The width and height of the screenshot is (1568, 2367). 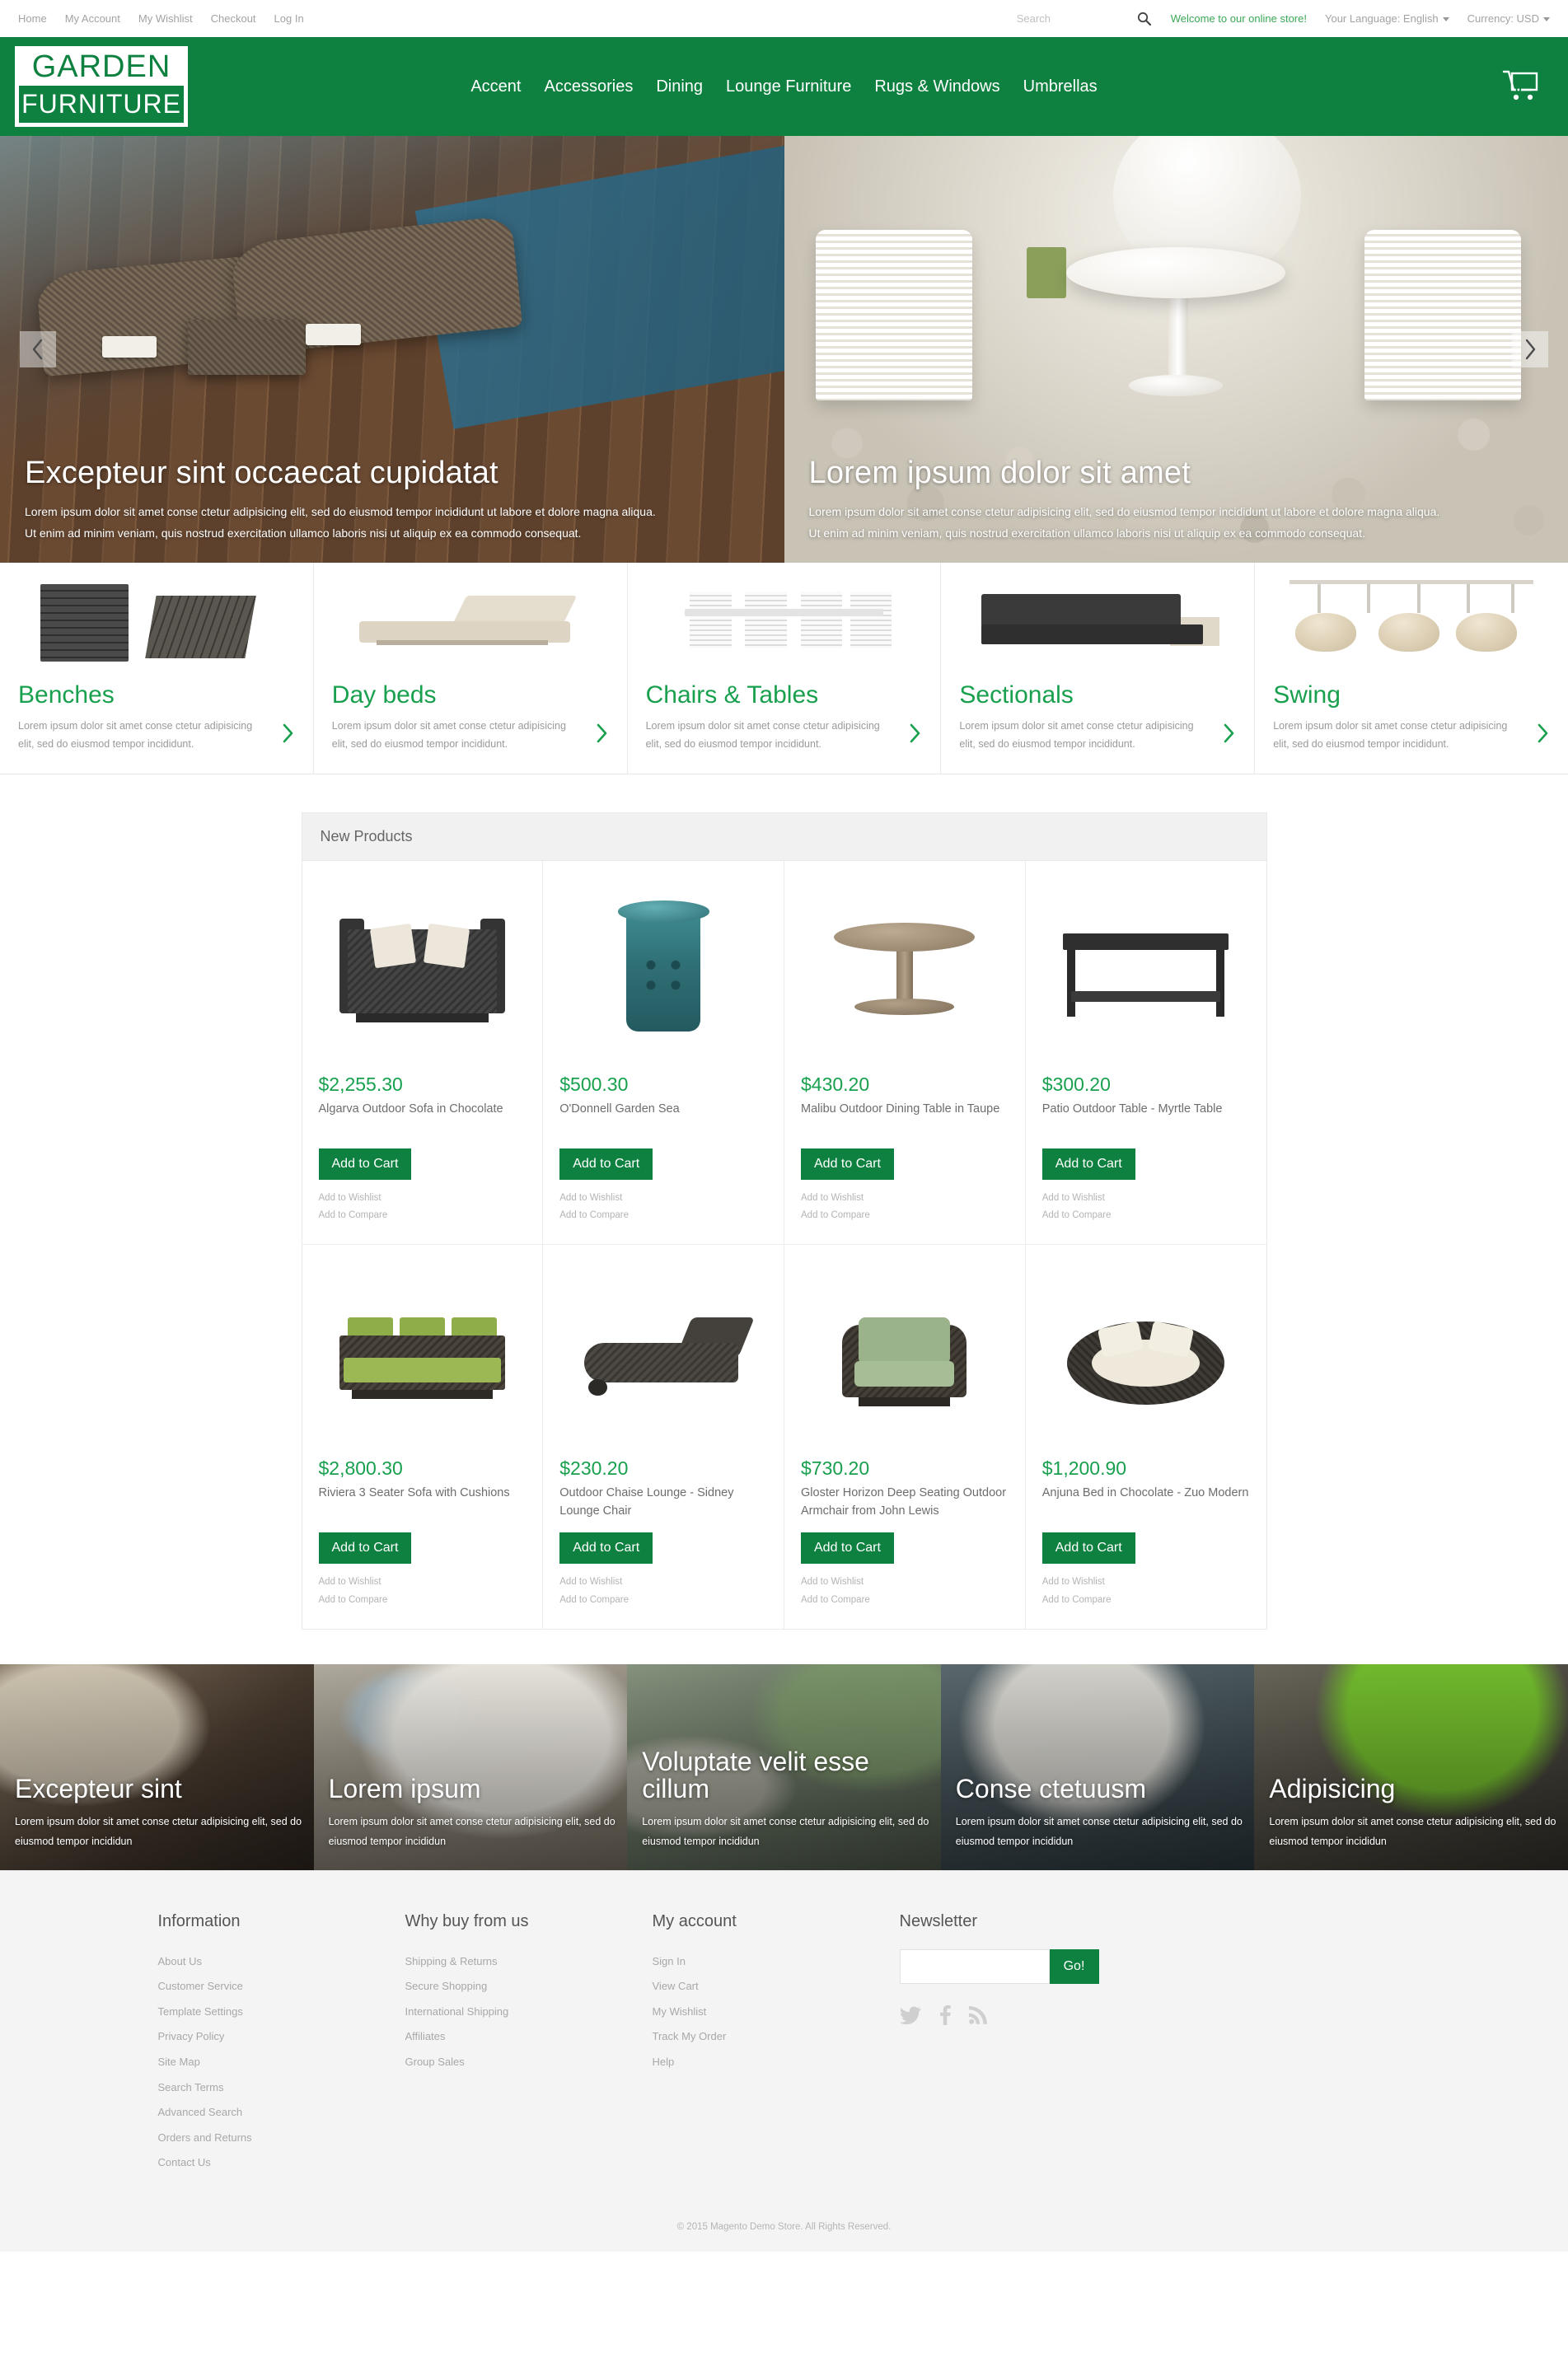 I want to click on footer-link-sign-in: Sign In, so click(x=776, y=1962).